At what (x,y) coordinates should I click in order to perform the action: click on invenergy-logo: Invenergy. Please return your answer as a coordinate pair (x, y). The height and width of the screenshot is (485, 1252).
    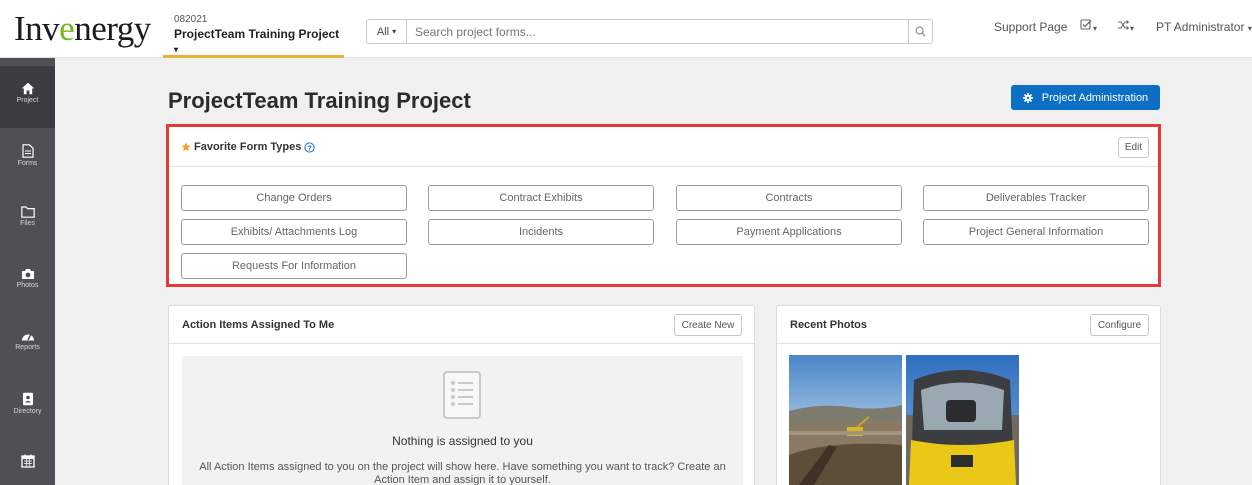
    Looking at the image, I should click on (82, 29).